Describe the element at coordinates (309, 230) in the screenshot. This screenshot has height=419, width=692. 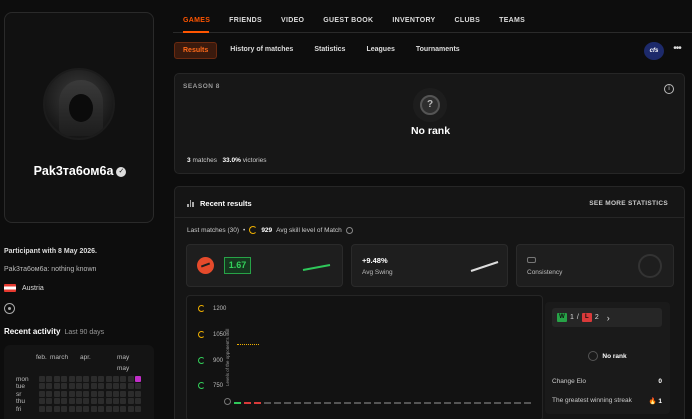
I see `avg-skill-label: Avg skill level of Match` at that location.